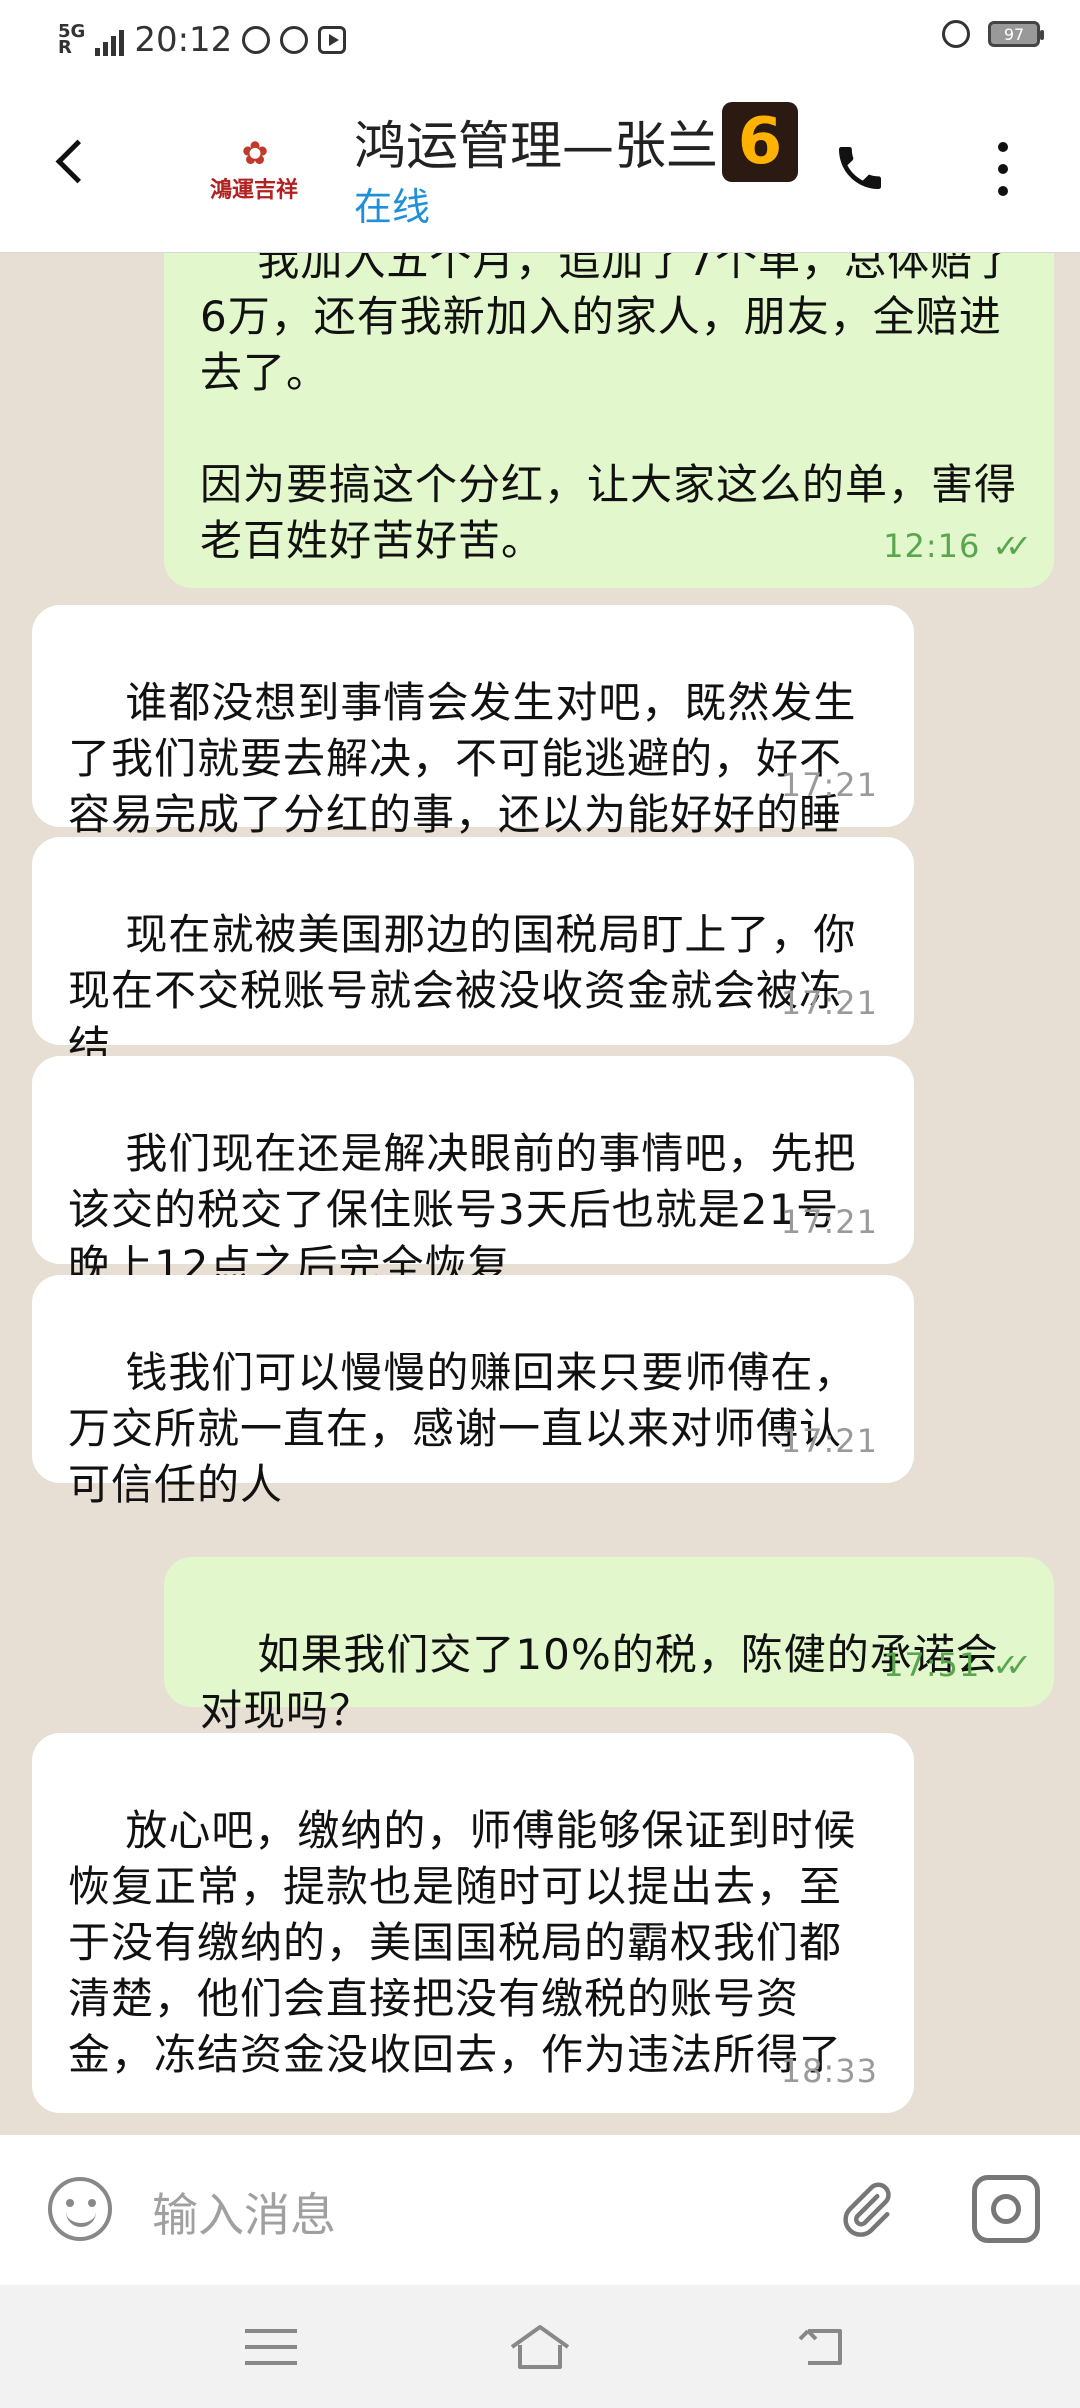 The width and height of the screenshot is (1080, 2408). I want to click on emoji-icon, so click(80, 2209).